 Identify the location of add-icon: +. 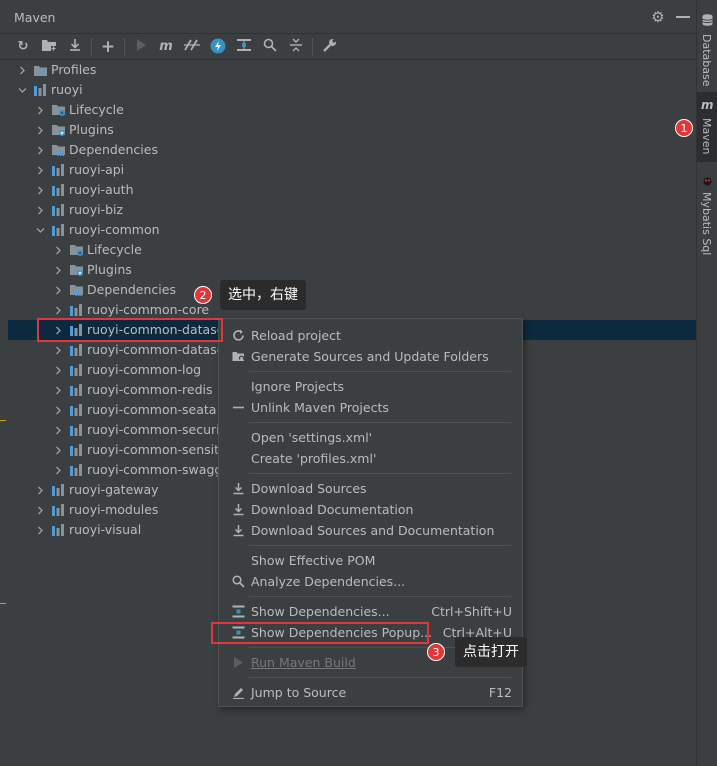
(108, 47).